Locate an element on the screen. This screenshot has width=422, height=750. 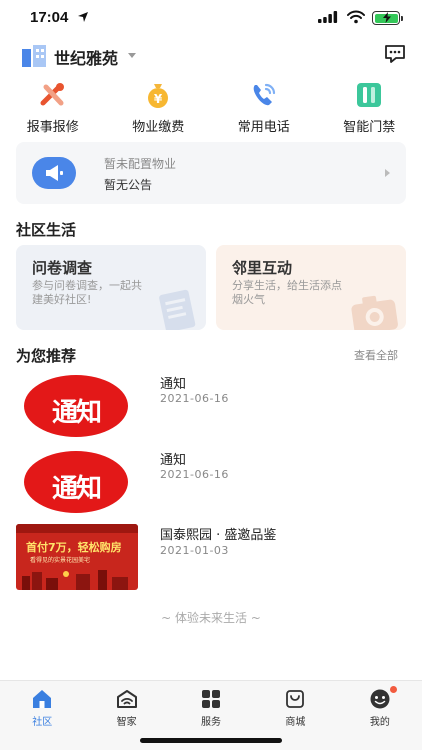
notice-property-status: 暂未配置物业 is located at coordinates (140, 164).